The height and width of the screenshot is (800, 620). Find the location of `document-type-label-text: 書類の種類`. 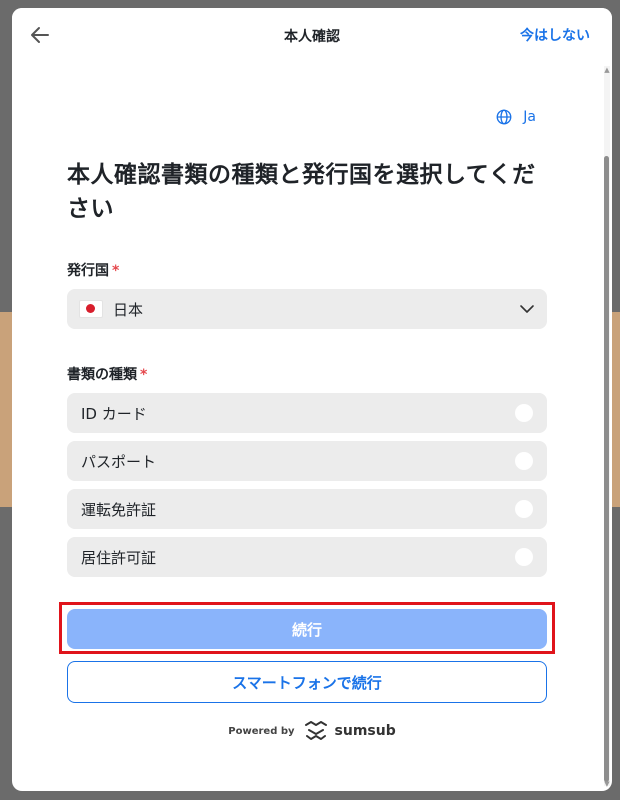

document-type-label-text: 書類の種類 is located at coordinates (102, 375).